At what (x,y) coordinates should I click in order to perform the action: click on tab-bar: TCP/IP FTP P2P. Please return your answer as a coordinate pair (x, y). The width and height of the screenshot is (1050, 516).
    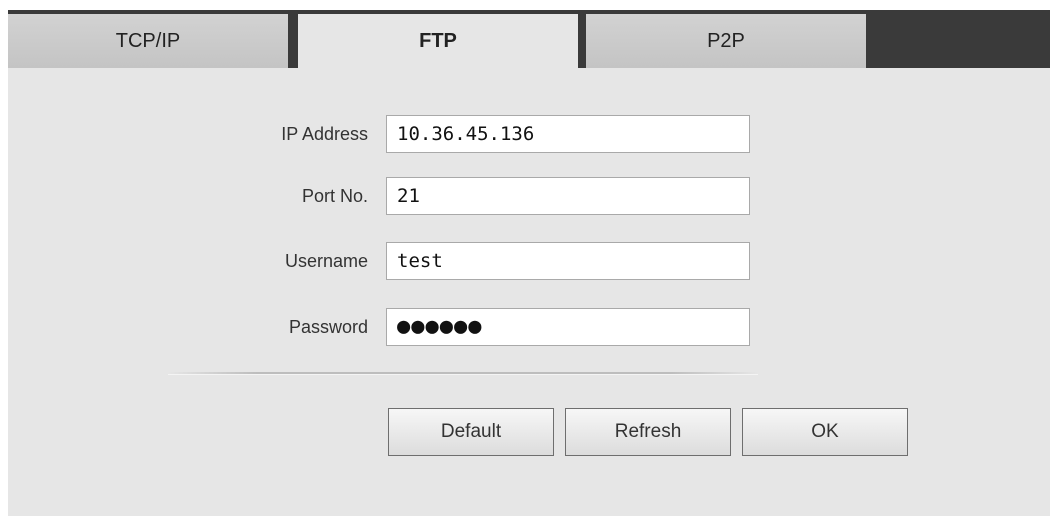
    Looking at the image, I should click on (529, 41).